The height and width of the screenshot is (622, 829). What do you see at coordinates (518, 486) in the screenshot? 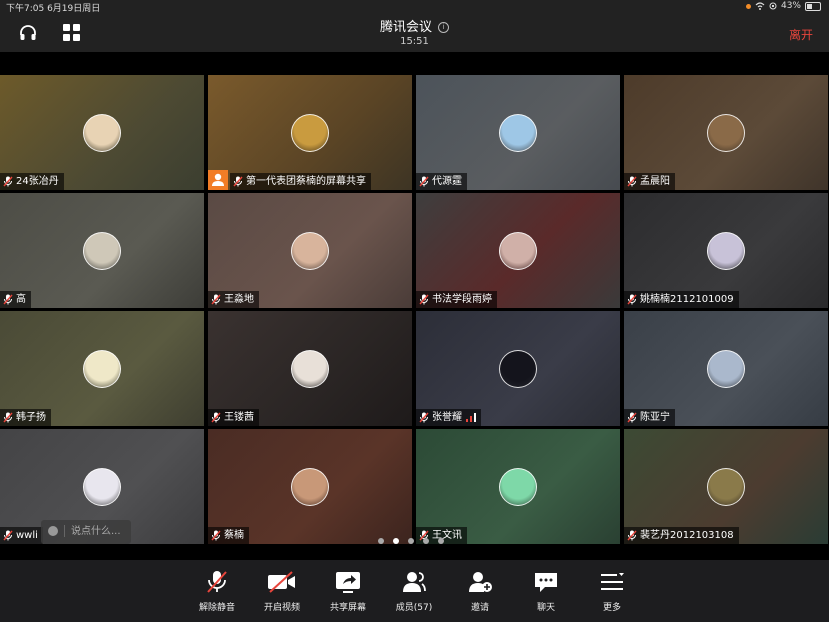
I see `participant-tile: 王文讯` at bounding box center [518, 486].